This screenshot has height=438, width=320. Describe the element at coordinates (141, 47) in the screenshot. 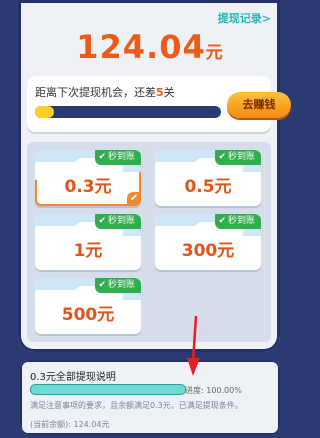

I see `balance-amount: 124.04` at that location.